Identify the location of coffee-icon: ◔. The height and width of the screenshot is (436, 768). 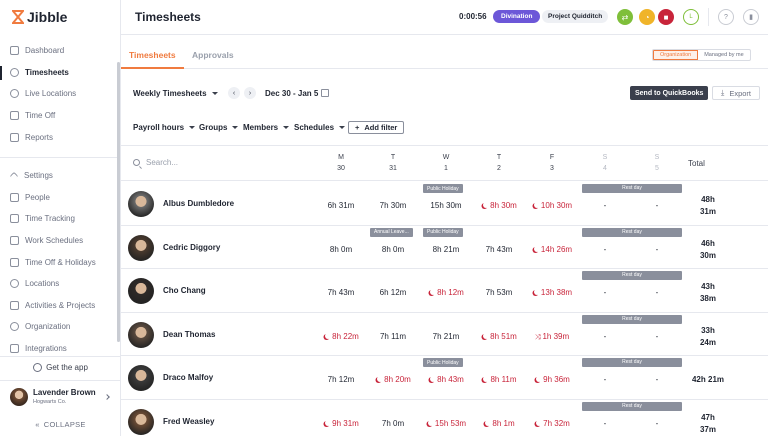
(647, 17).